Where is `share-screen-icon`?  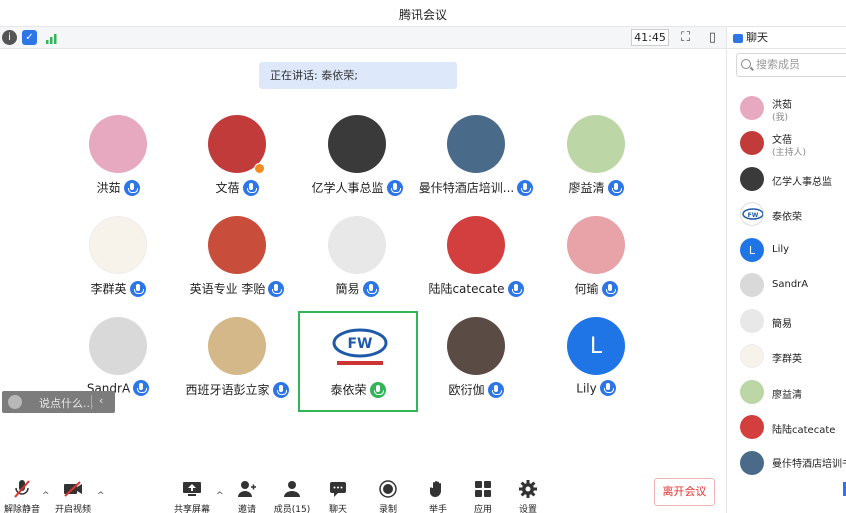
share-screen-icon is located at coordinates (192, 489).